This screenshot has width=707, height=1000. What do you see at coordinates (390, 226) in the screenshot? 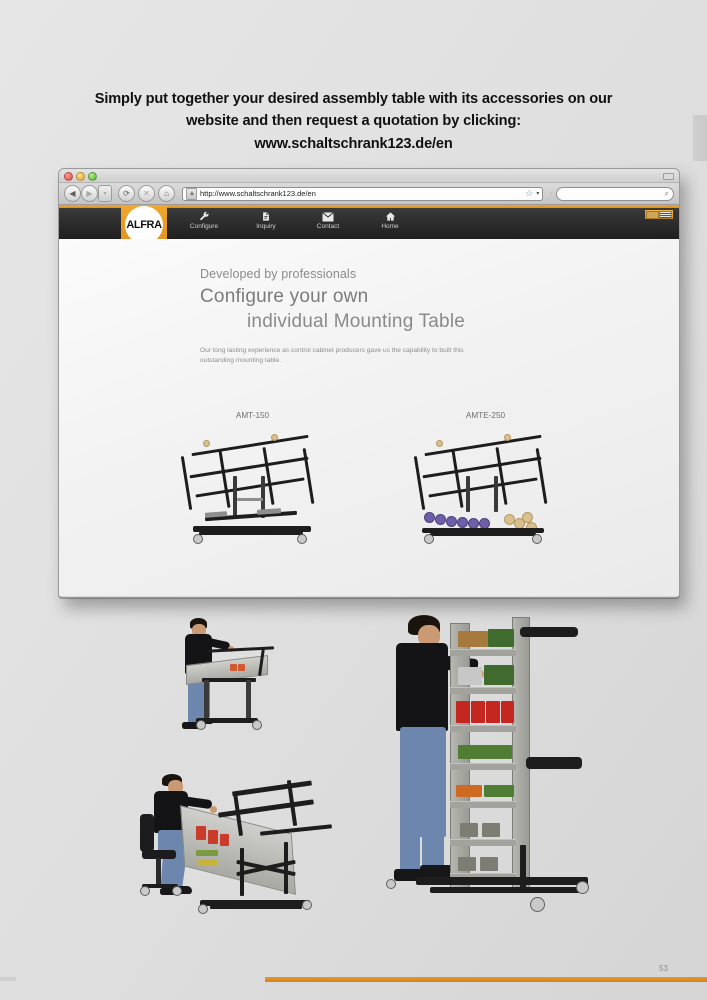
I see `nav-label-home: Home` at bounding box center [390, 226].